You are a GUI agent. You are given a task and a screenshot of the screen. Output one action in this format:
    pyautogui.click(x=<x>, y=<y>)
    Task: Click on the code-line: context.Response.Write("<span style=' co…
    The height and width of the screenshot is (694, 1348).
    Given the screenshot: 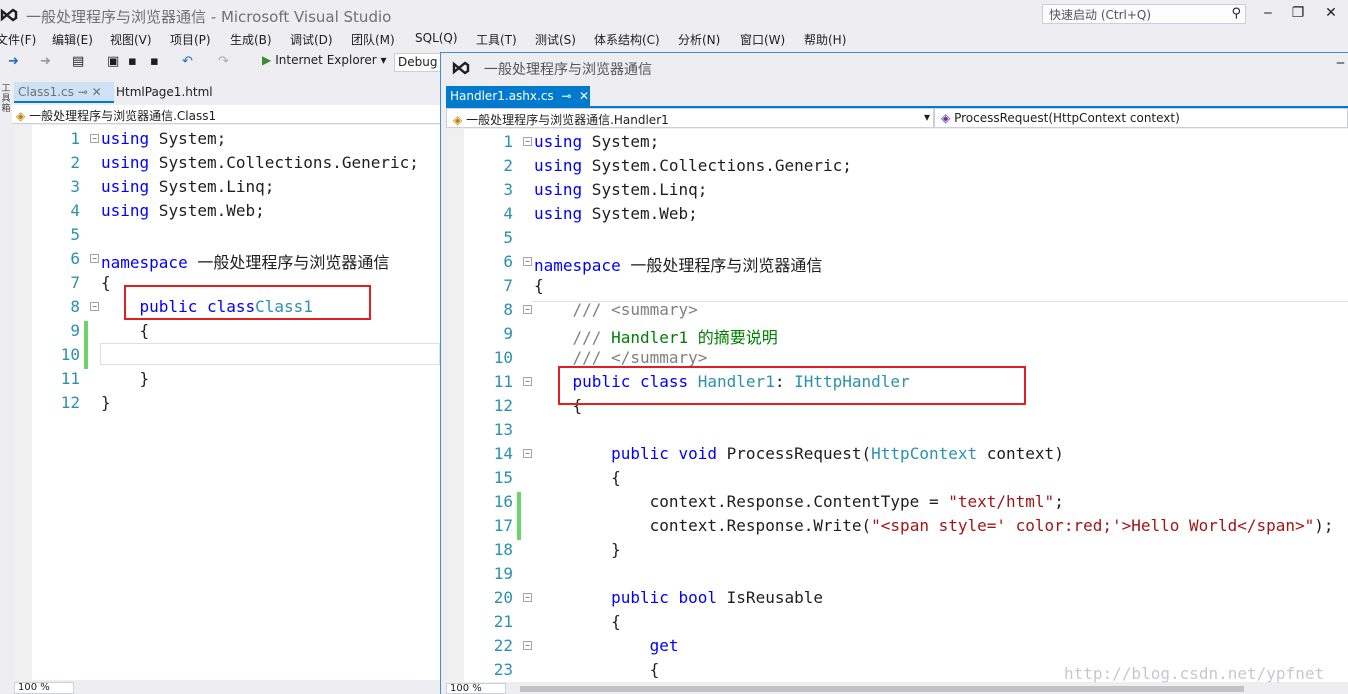 What is the action you would take?
    pyautogui.click(x=934, y=525)
    